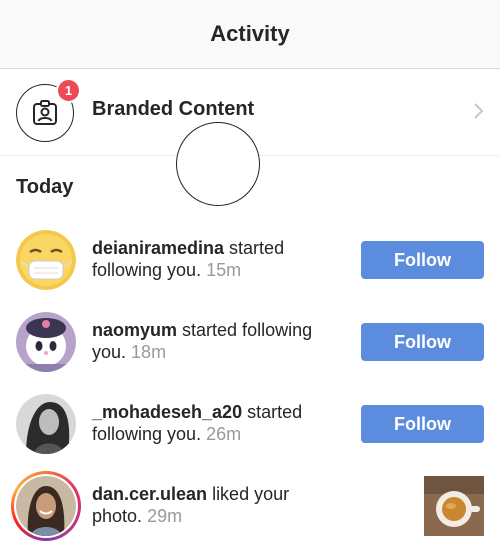  I want to click on top-bar: Activity, so click(250, 34).